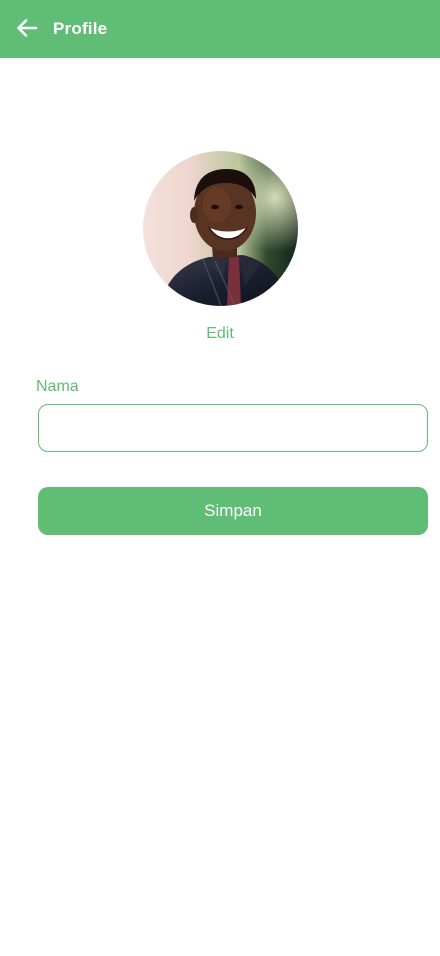 The width and height of the screenshot is (440, 956). What do you see at coordinates (220, 29) in the screenshot?
I see `app-bar: Profile` at bounding box center [220, 29].